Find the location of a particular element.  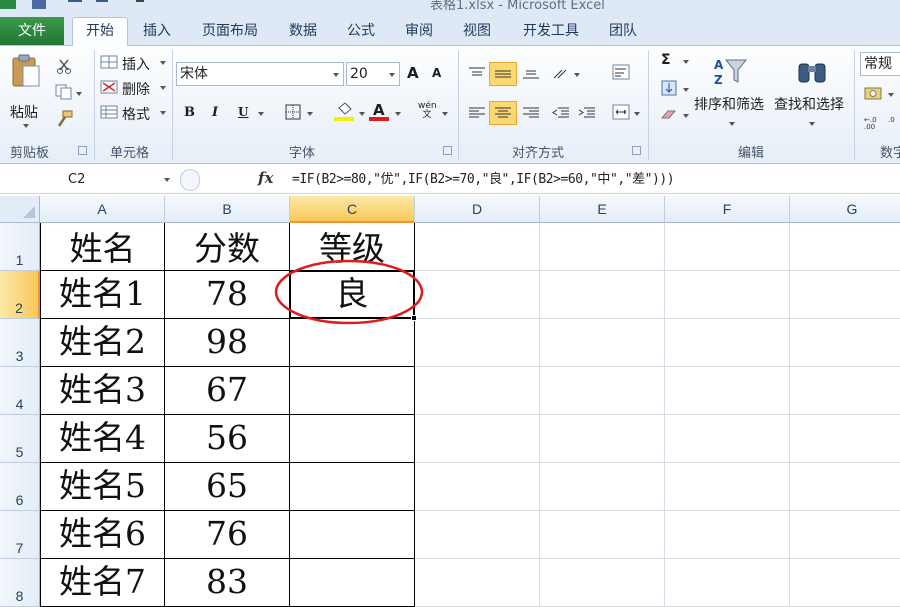

cell-d7 is located at coordinates (477, 535).